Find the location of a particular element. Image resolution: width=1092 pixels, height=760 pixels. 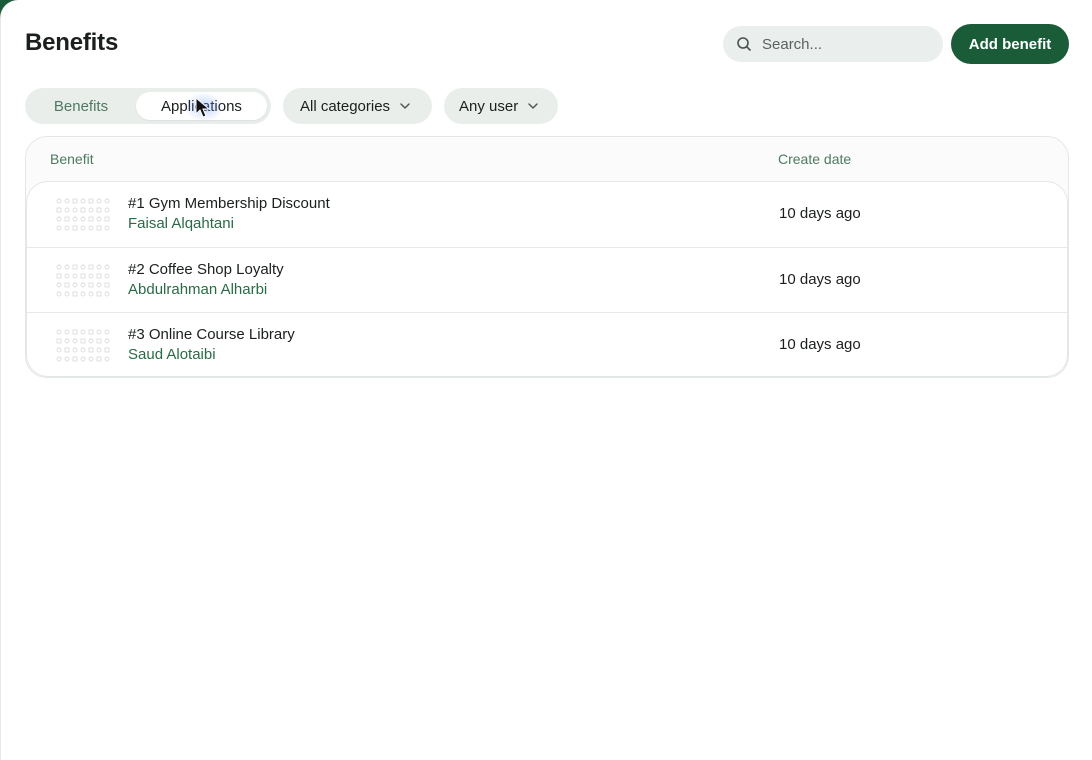

search-input is located at coordinates (847, 44).